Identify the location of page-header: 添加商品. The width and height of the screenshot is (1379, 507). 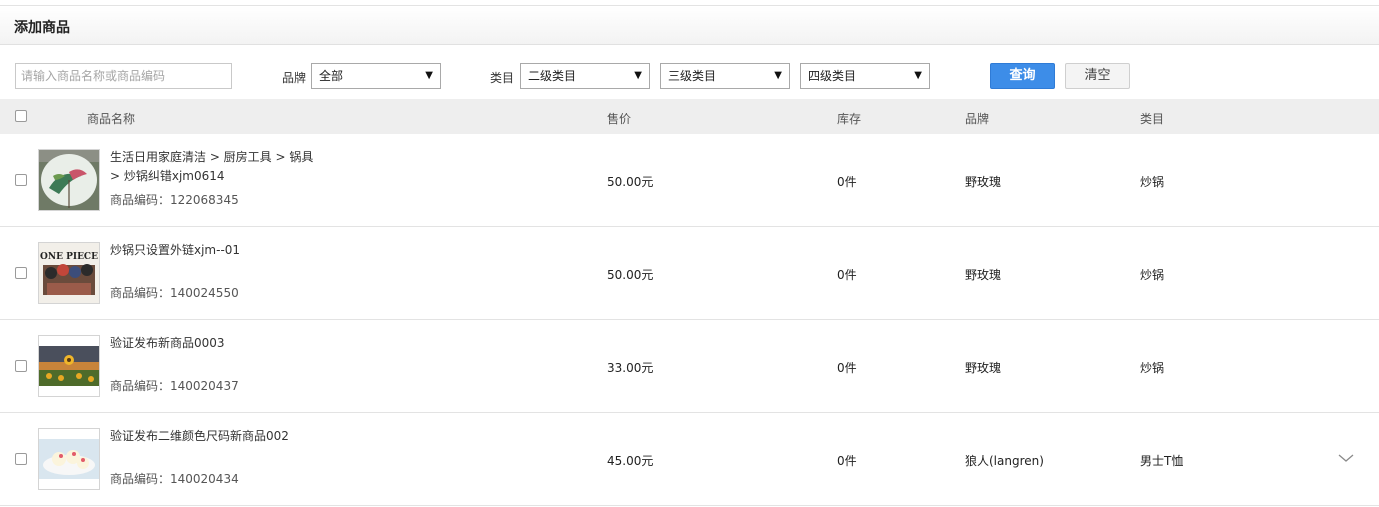
(689, 25).